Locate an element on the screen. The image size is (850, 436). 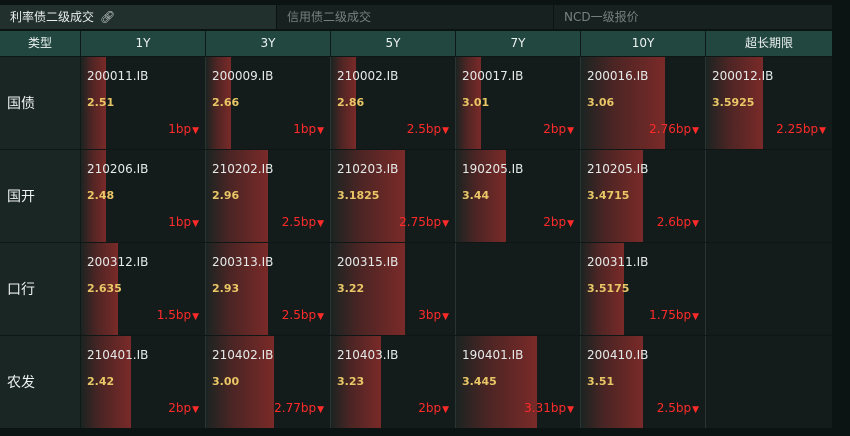
row-type-label: 农发 is located at coordinates (40, 382).